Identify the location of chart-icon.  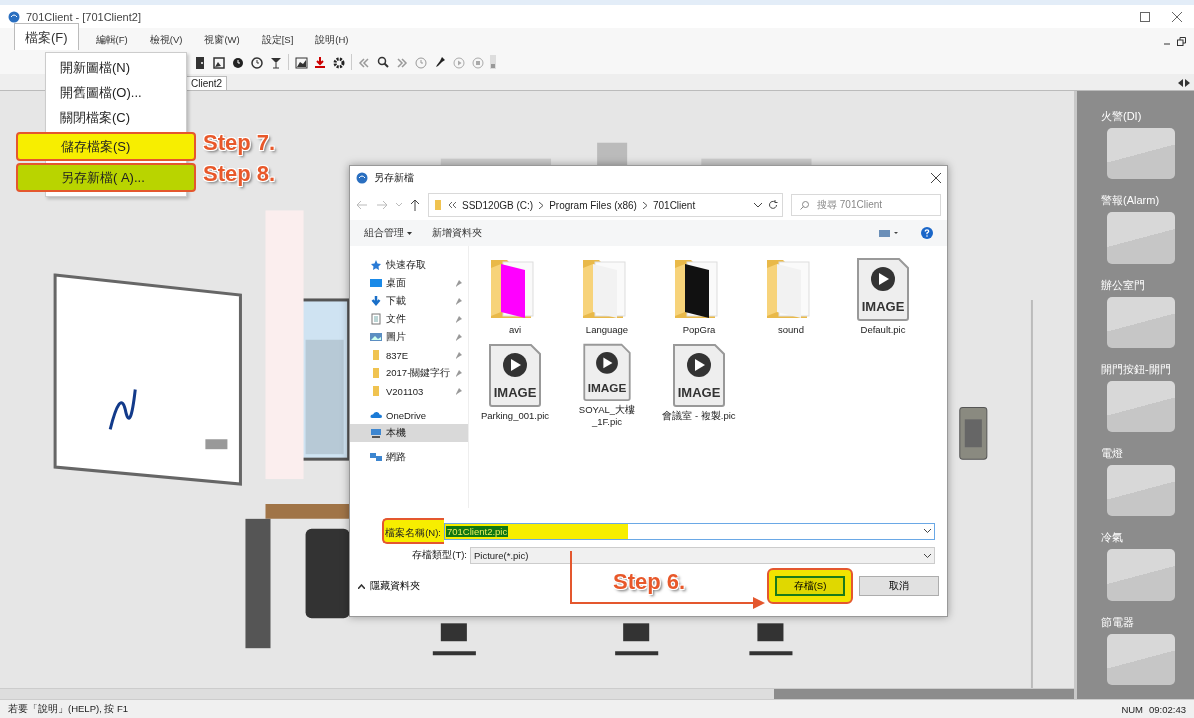
(301, 62).